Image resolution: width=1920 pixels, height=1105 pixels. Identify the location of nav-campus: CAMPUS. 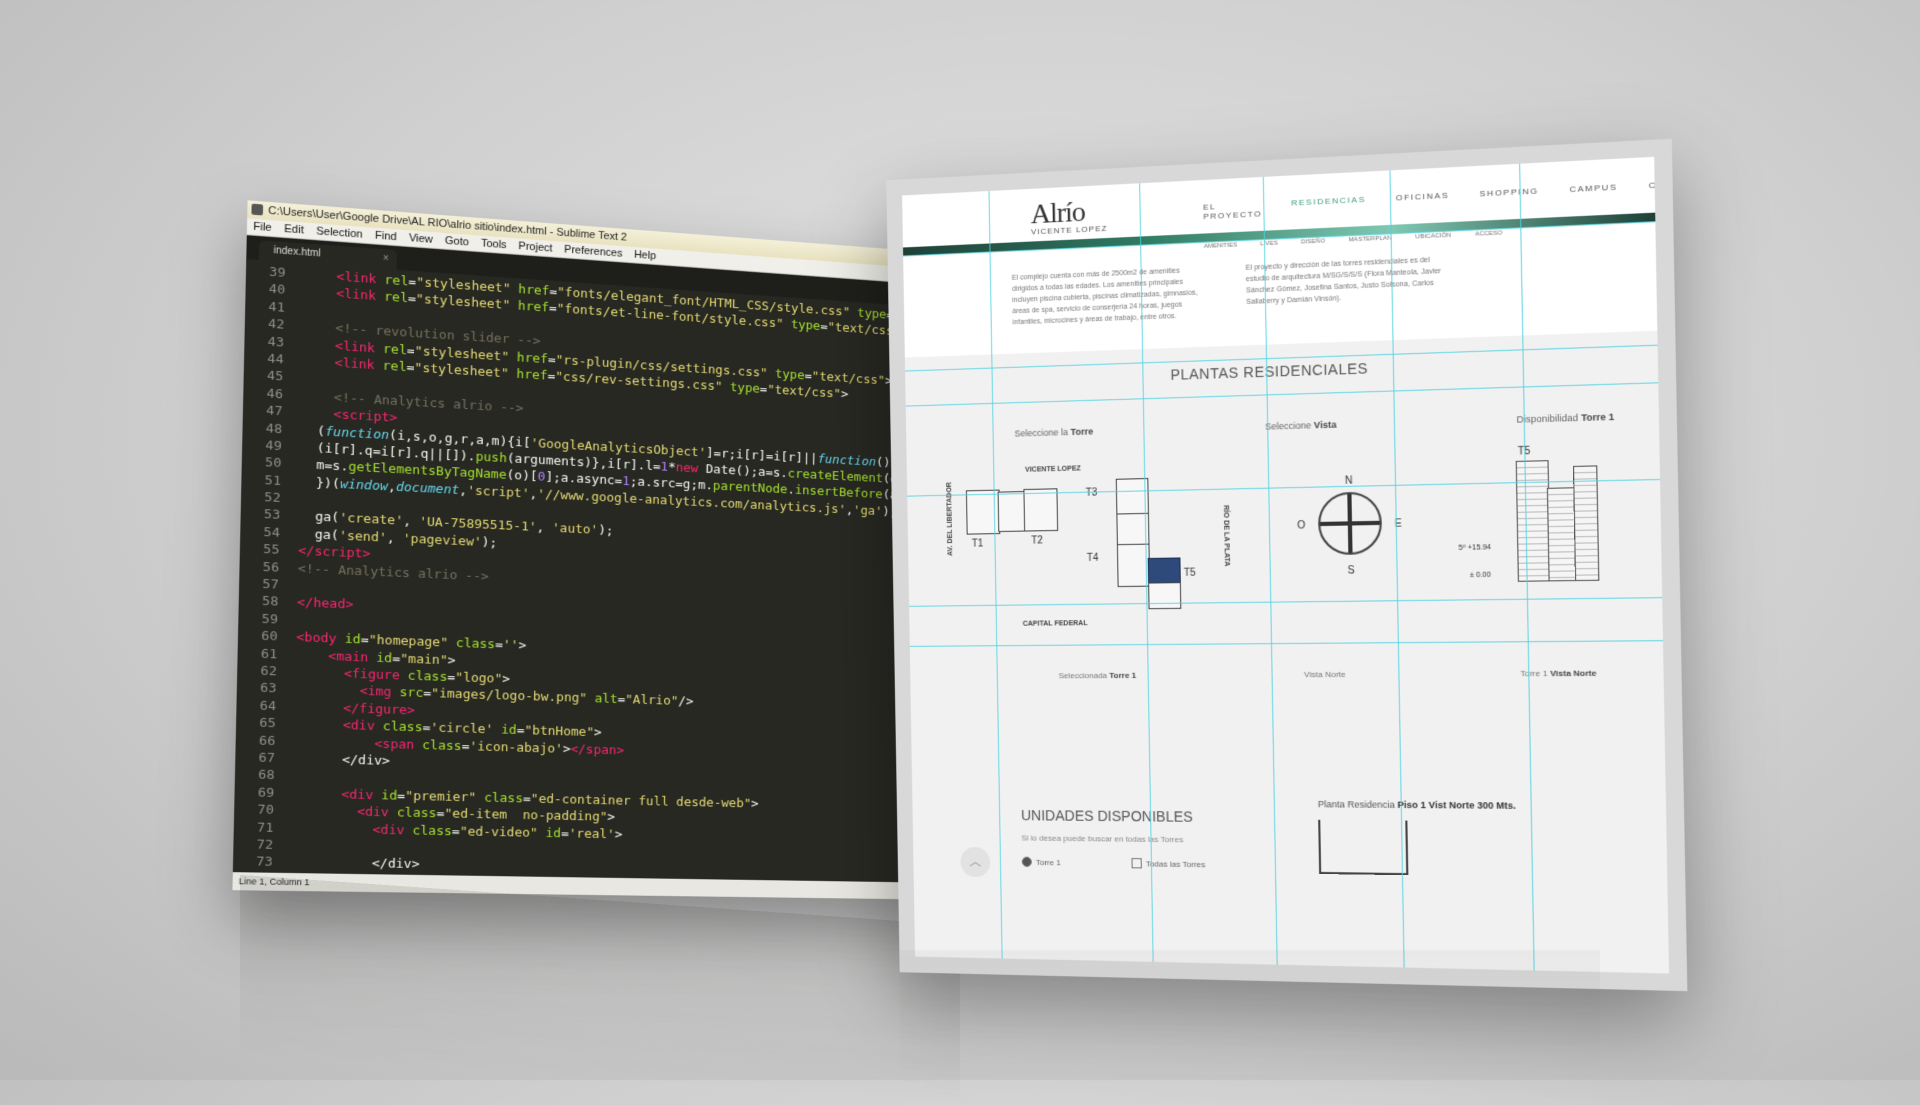
(1594, 193).